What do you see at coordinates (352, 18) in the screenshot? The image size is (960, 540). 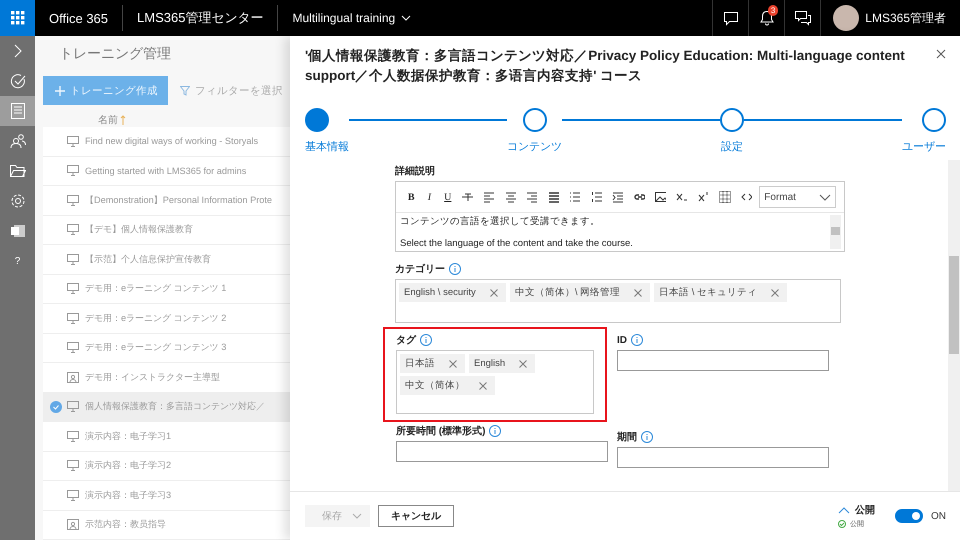 I see `site-dropdown: Multilingual training` at bounding box center [352, 18].